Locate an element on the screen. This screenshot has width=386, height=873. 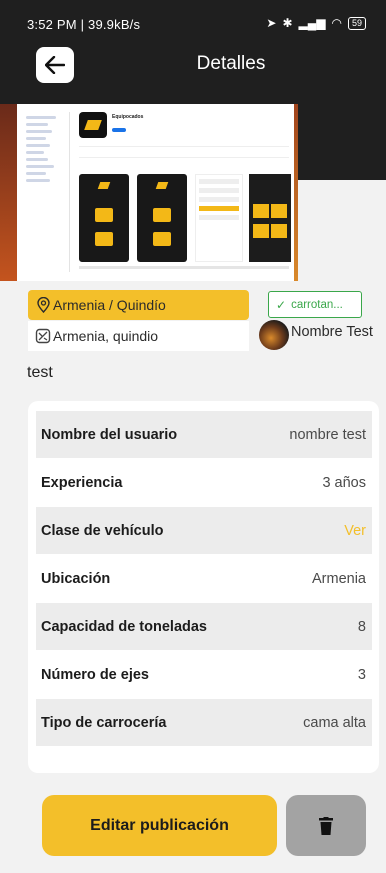
location-chip: Armenia / Quindío is located at coordinates (138, 305).